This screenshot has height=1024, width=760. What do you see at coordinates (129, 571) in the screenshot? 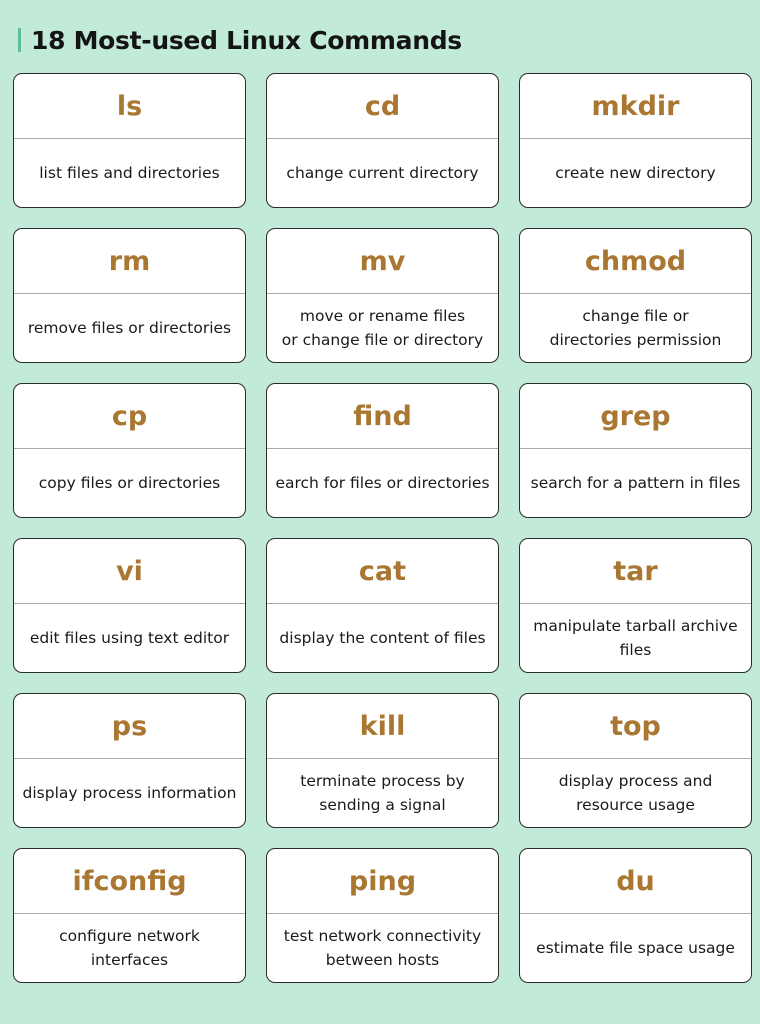
I see `command-name: vi` at bounding box center [129, 571].